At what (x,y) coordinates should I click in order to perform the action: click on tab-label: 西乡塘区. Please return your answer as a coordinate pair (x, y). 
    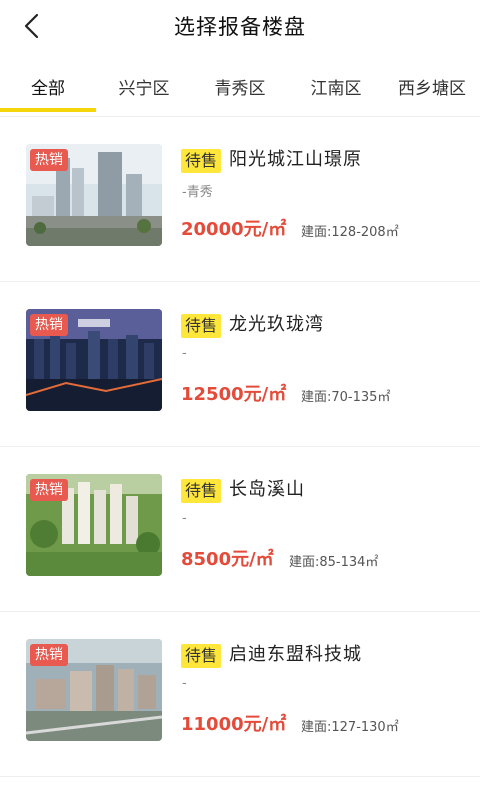
    Looking at the image, I should click on (432, 88).